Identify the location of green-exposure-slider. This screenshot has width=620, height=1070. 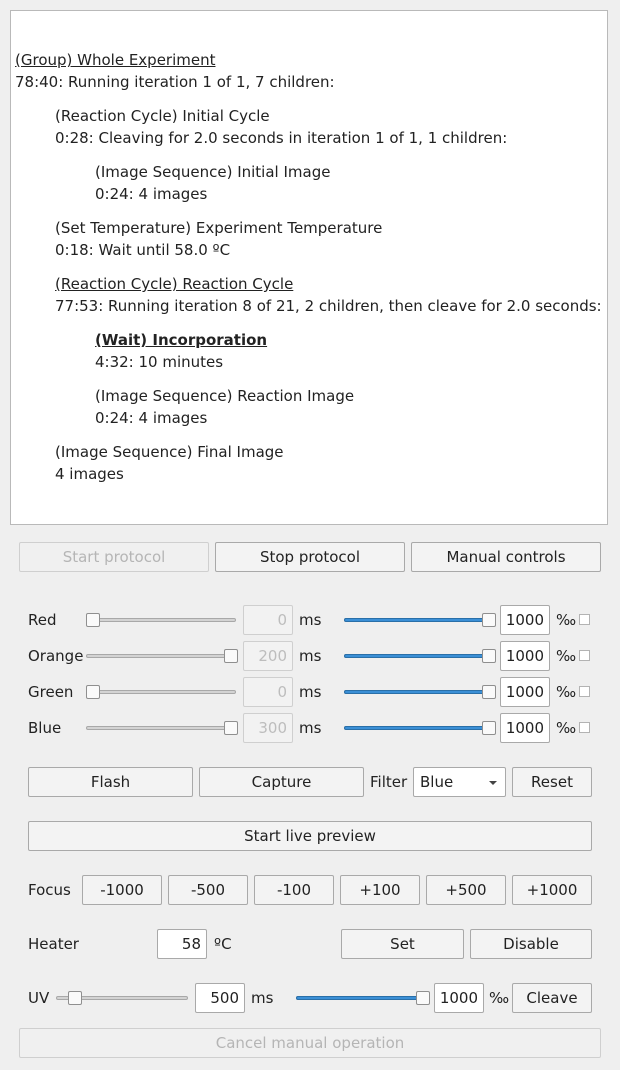
(161, 692).